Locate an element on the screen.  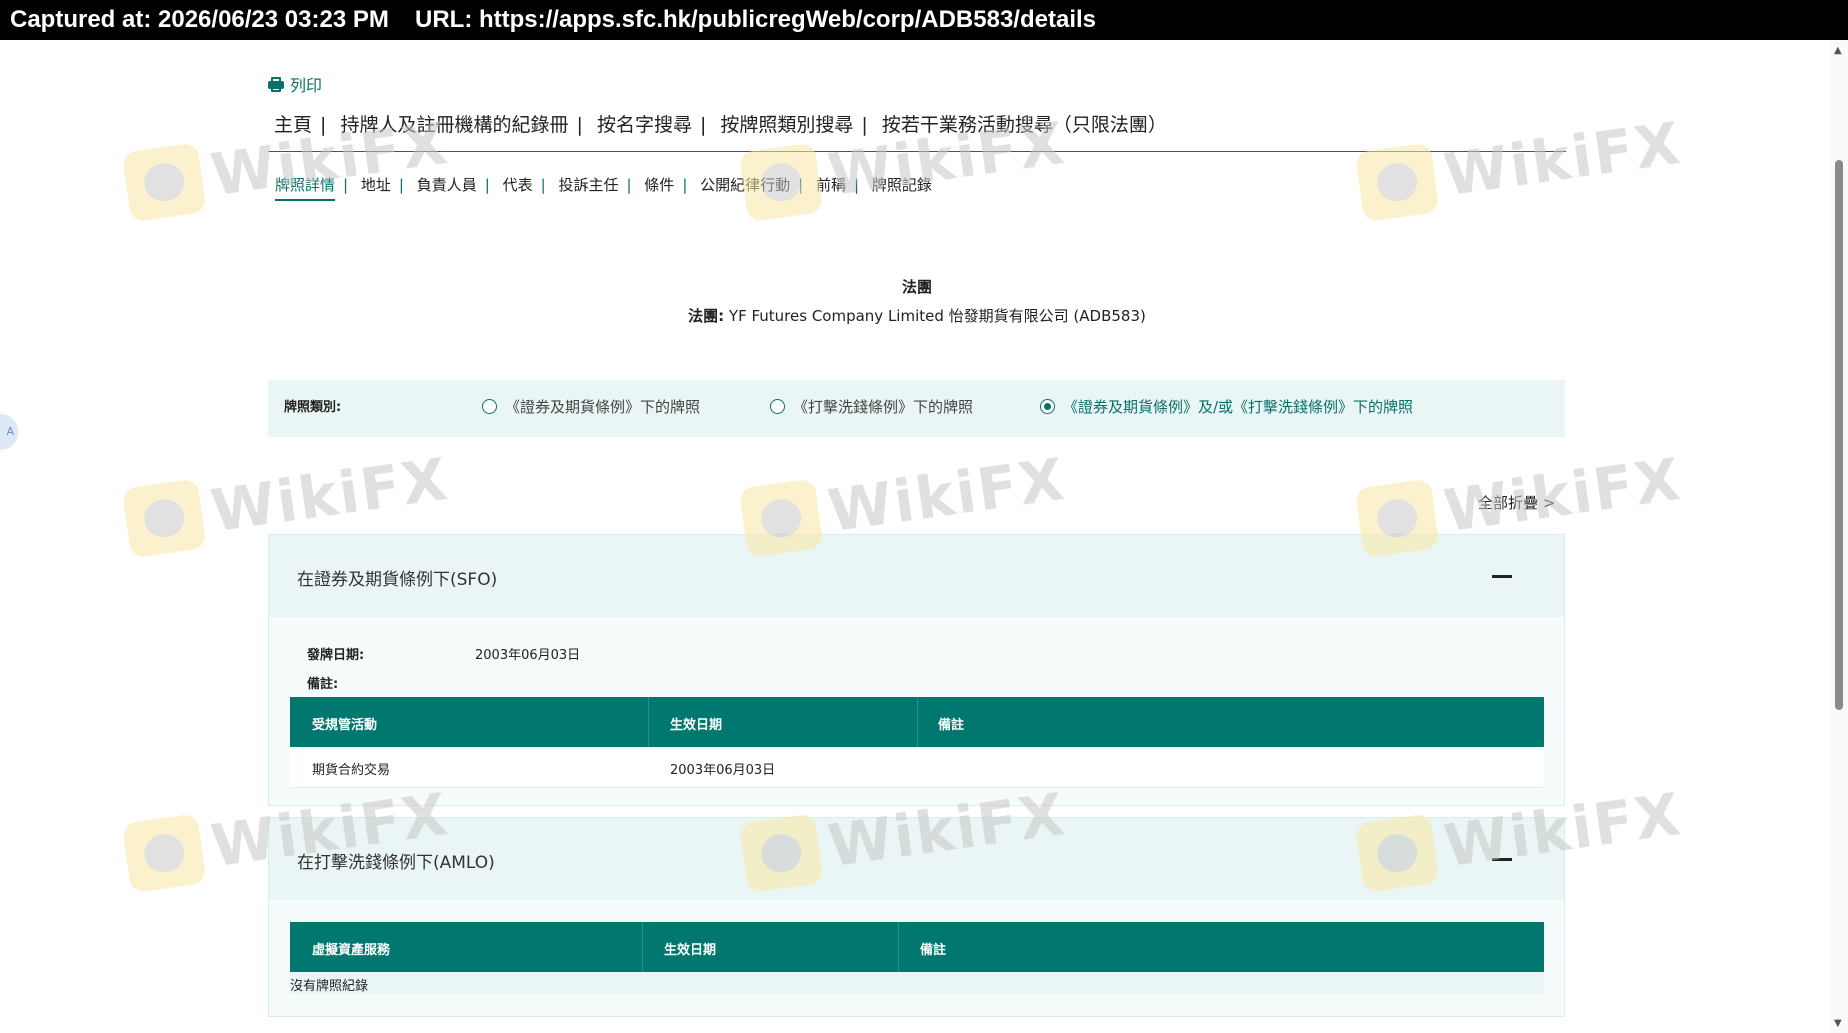
entity-name-label: 法團: is located at coordinates (706, 316).